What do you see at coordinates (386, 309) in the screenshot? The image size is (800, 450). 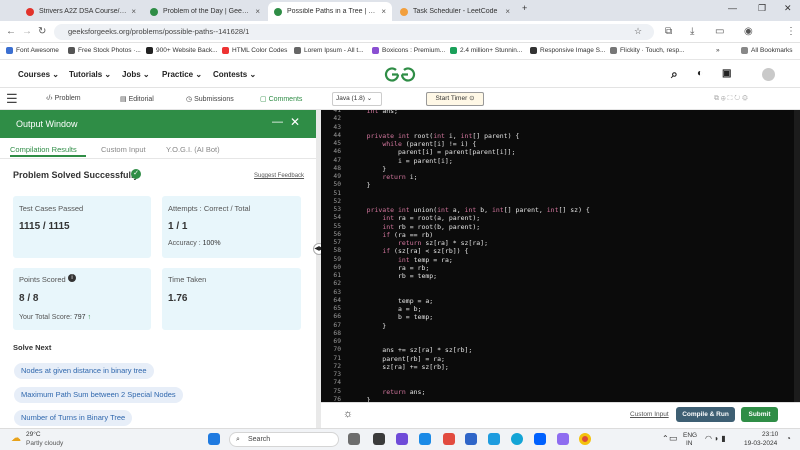 I see `code-line: a = b;` at bounding box center [386, 309].